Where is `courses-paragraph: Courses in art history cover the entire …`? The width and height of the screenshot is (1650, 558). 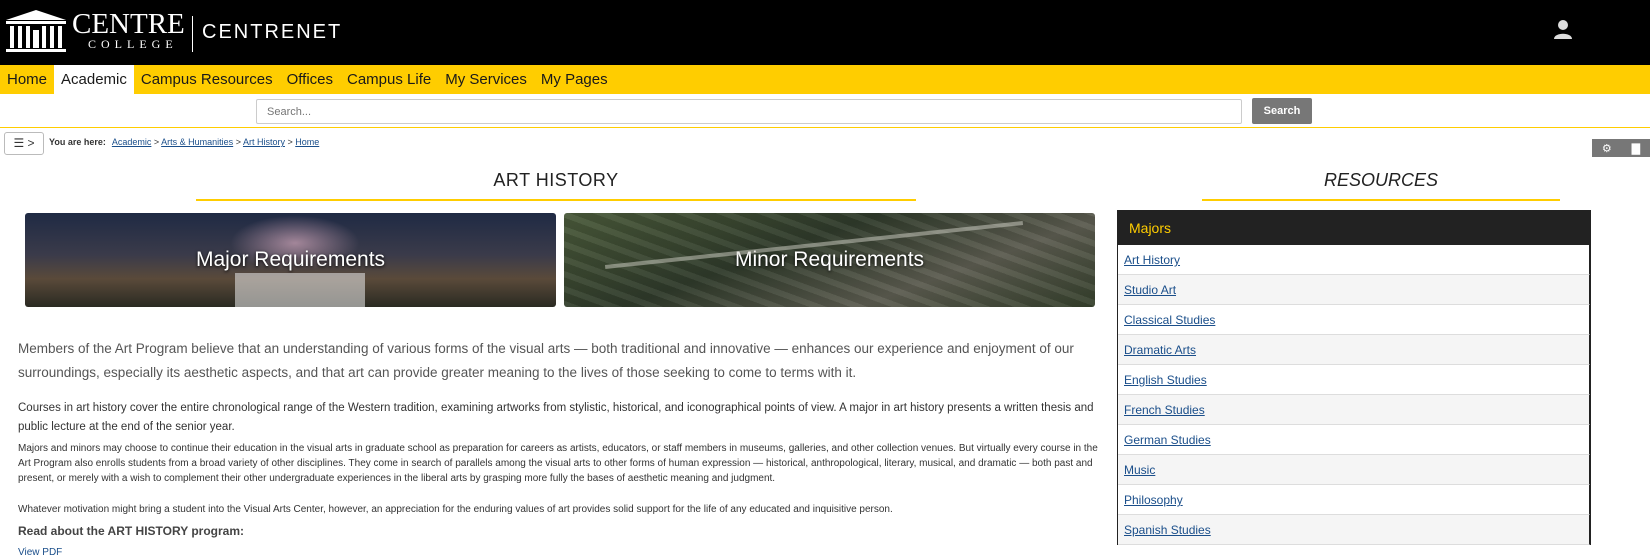 courses-paragraph: Courses in art history cover the entire … is located at coordinates (556, 417).